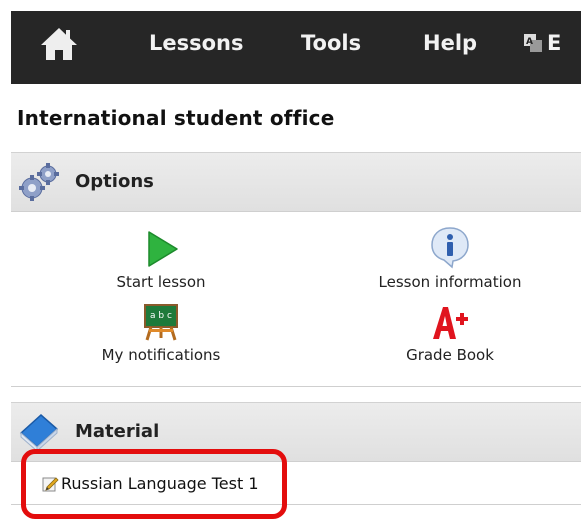 The image size is (581, 519). What do you see at coordinates (296, 182) in the screenshot?
I see `options-section-header: Options` at bounding box center [296, 182].